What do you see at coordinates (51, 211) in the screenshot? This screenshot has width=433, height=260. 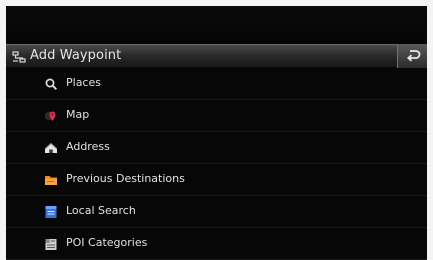 I see `search-book-icon` at bounding box center [51, 211].